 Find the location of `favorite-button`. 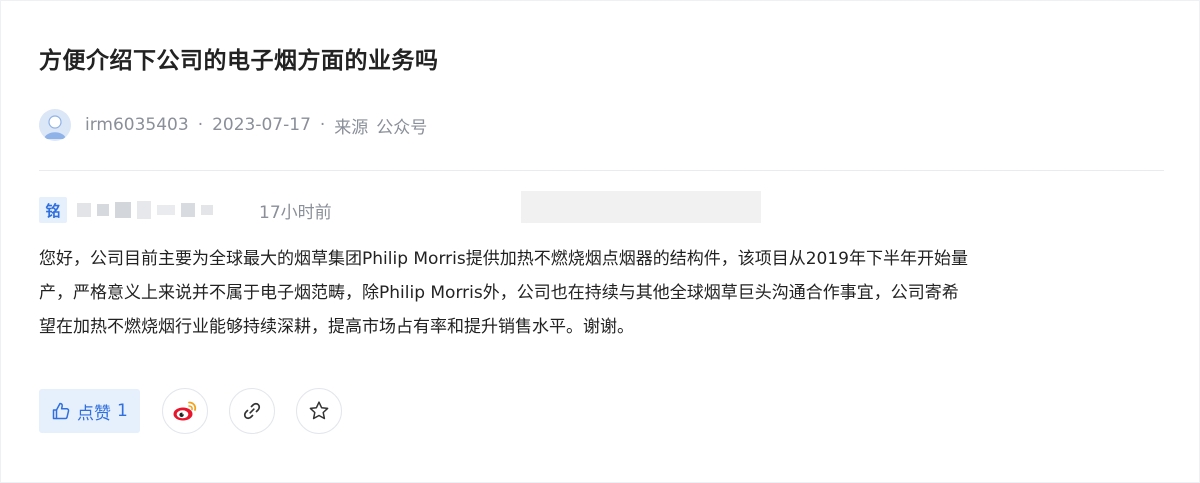

favorite-button is located at coordinates (318, 411).